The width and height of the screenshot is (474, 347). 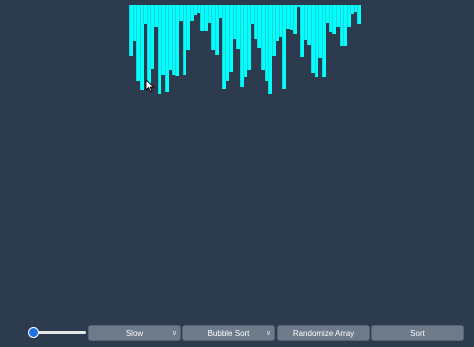 I want to click on slider-thumb, so click(x=33, y=332).